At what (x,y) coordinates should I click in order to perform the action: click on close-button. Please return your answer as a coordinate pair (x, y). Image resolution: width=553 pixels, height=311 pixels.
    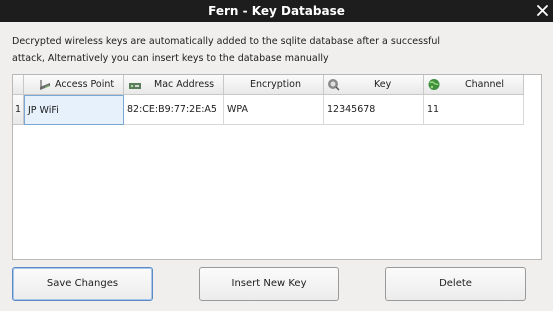
    Looking at the image, I should click on (542, 11).